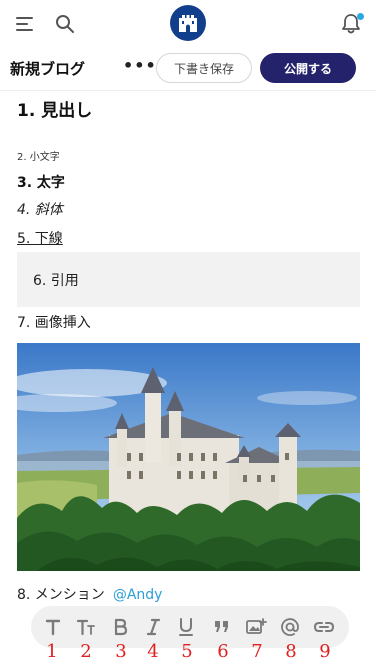 This screenshot has height=667, width=376. I want to click on bold-icon, so click(121, 627).